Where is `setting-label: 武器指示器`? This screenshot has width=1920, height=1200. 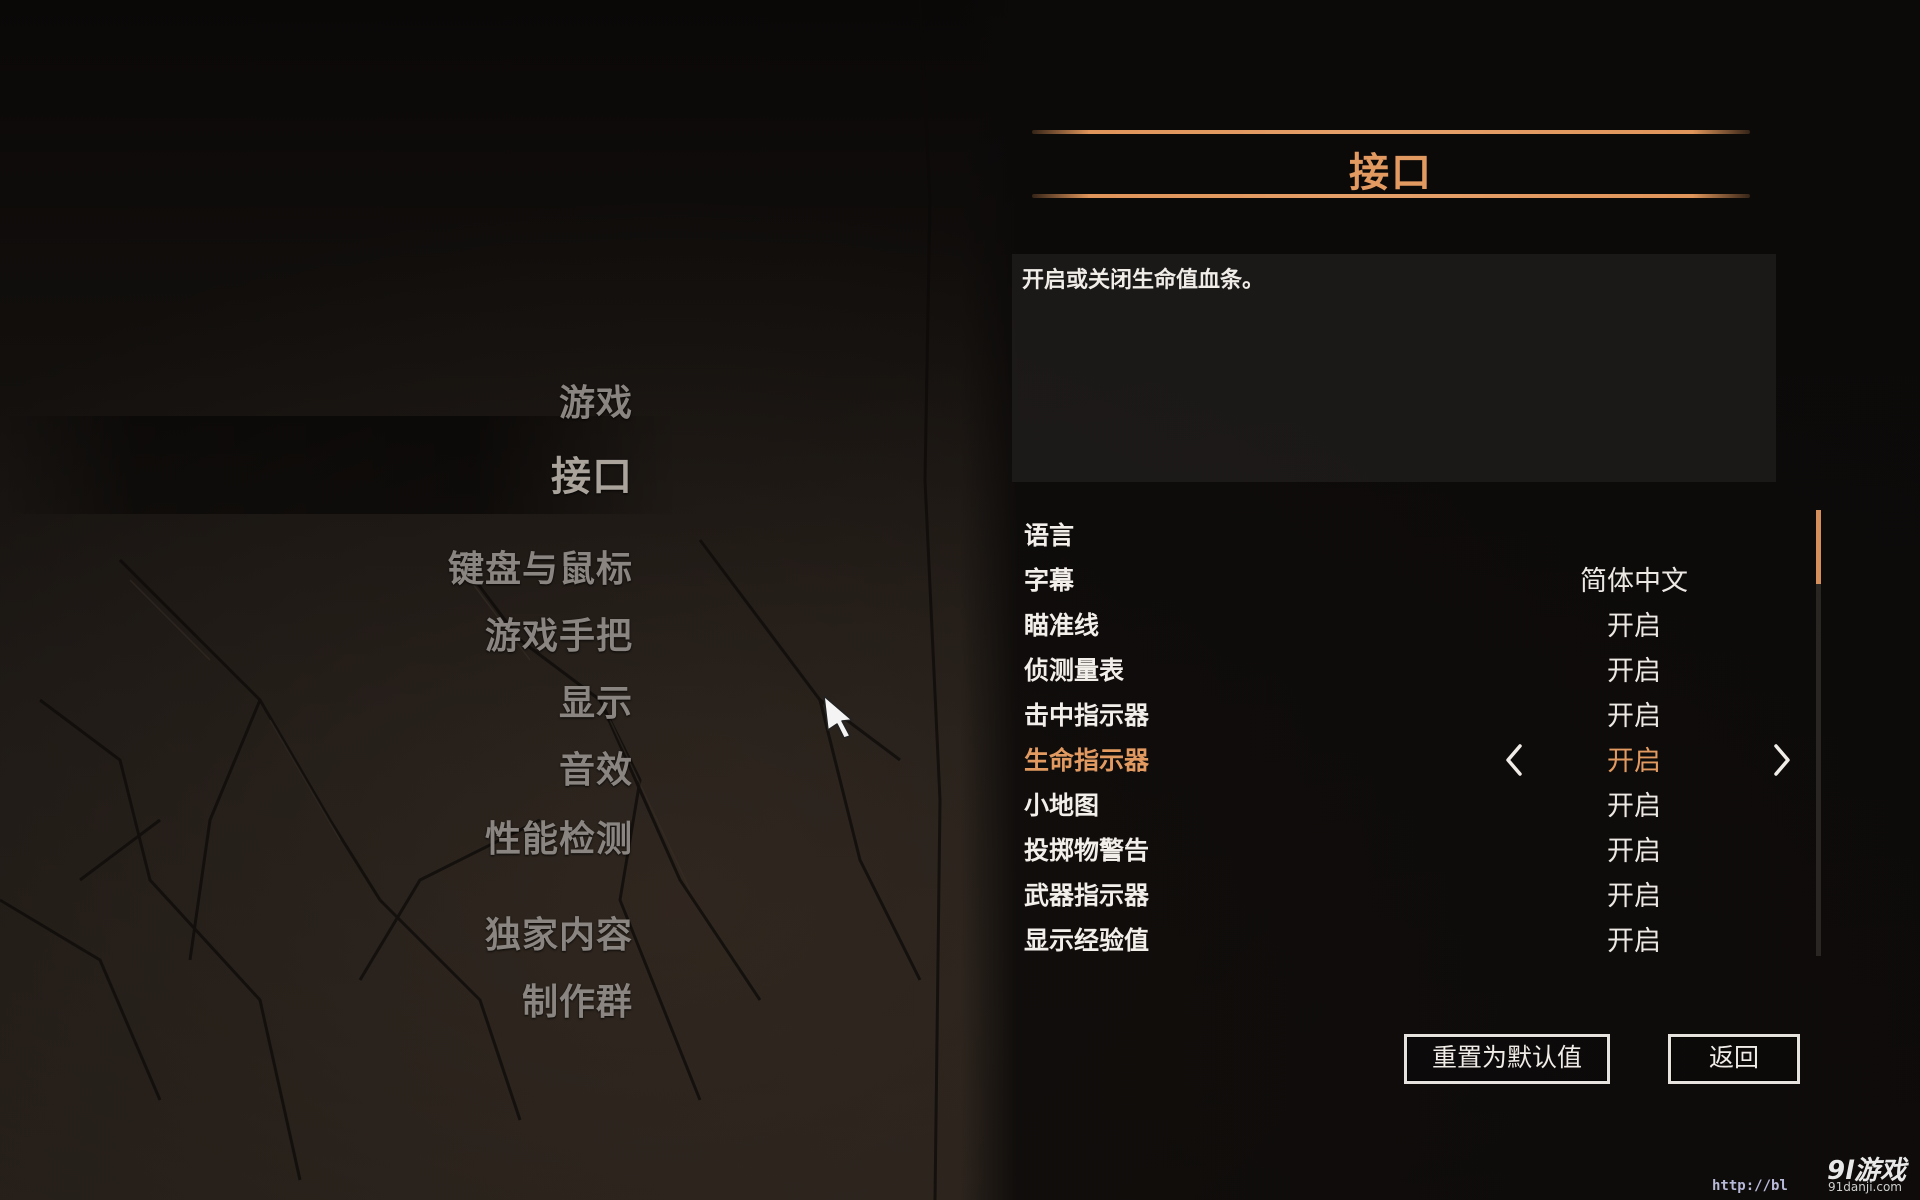
setting-label: 武器指示器 is located at coordinates (1087, 895).